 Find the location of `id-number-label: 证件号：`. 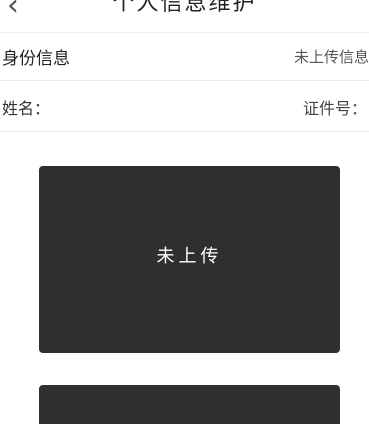

id-number-label: 证件号： is located at coordinates (334, 108).